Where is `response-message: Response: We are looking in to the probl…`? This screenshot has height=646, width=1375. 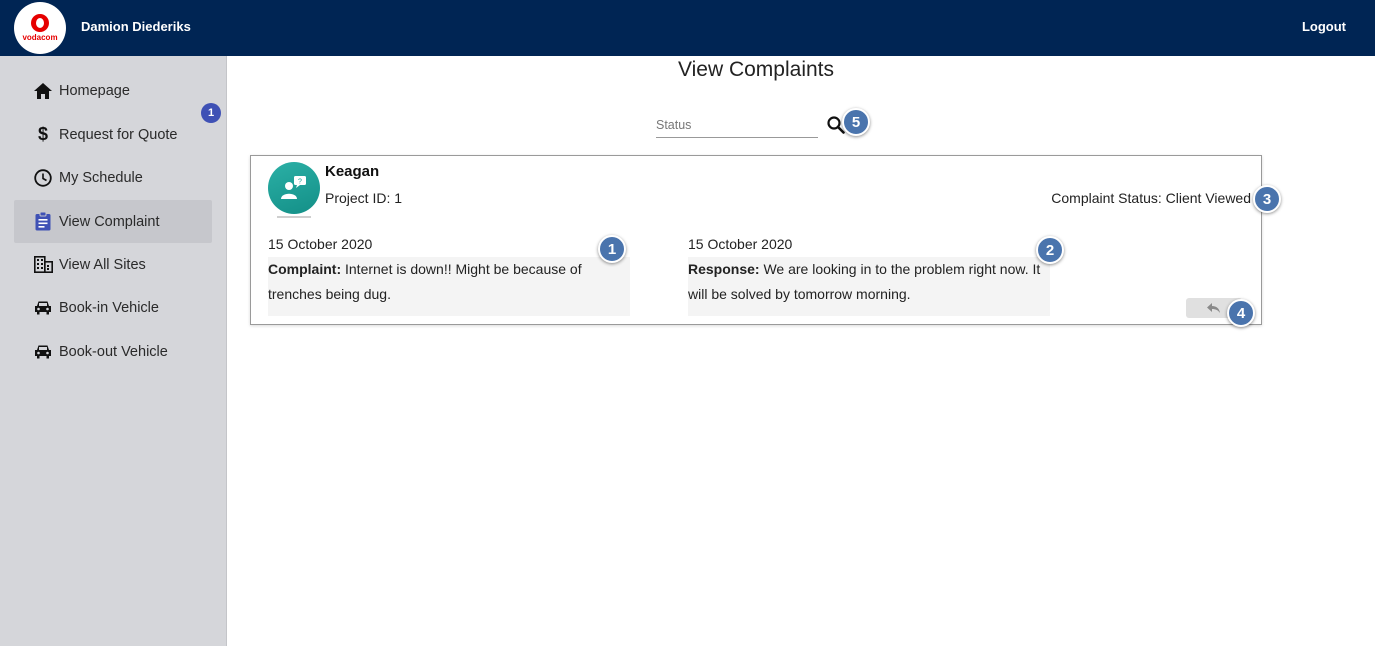 response-message: Response: We are looking in to the probl… is located at coordinates (869, 286).